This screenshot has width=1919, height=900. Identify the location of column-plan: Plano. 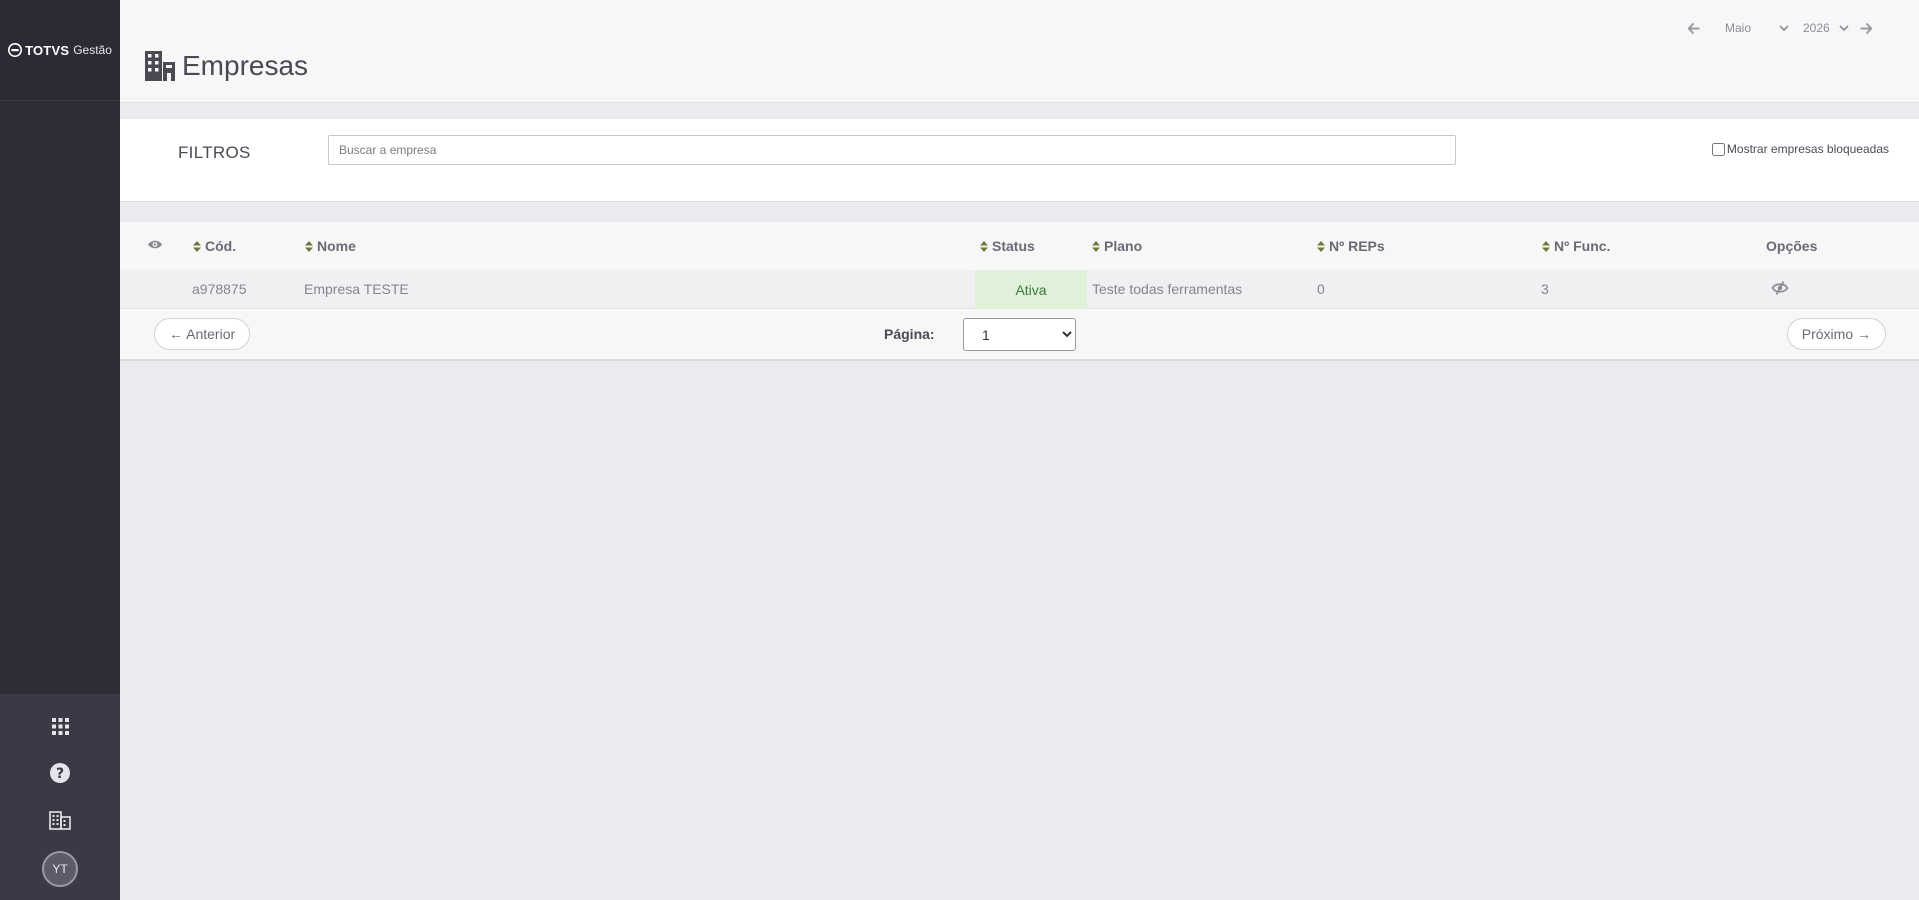
(1117, 246).